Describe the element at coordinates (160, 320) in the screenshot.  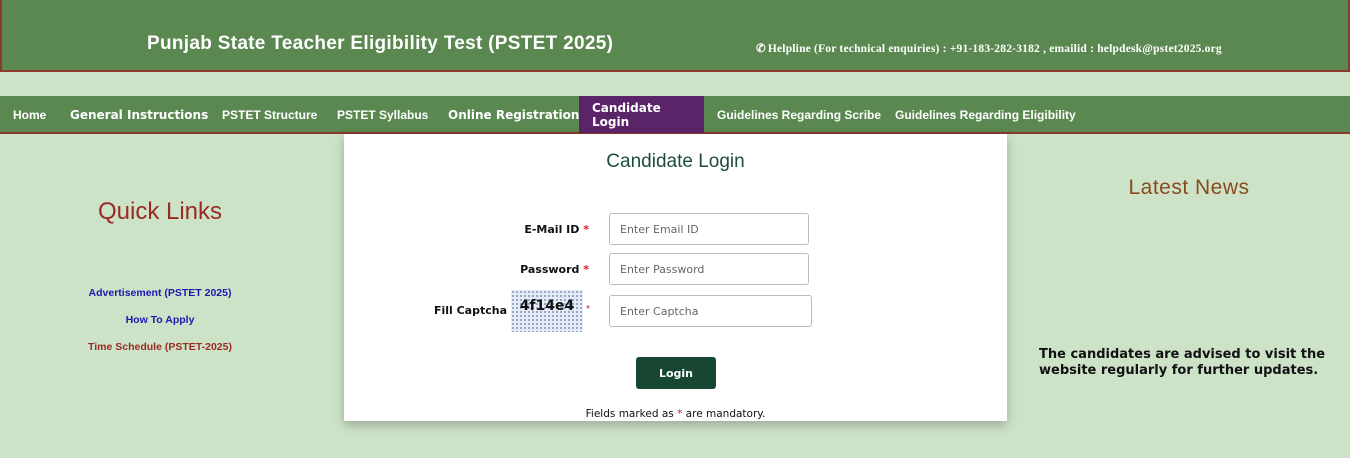
I see `link-how-to-apply: How To Apply` at that location.